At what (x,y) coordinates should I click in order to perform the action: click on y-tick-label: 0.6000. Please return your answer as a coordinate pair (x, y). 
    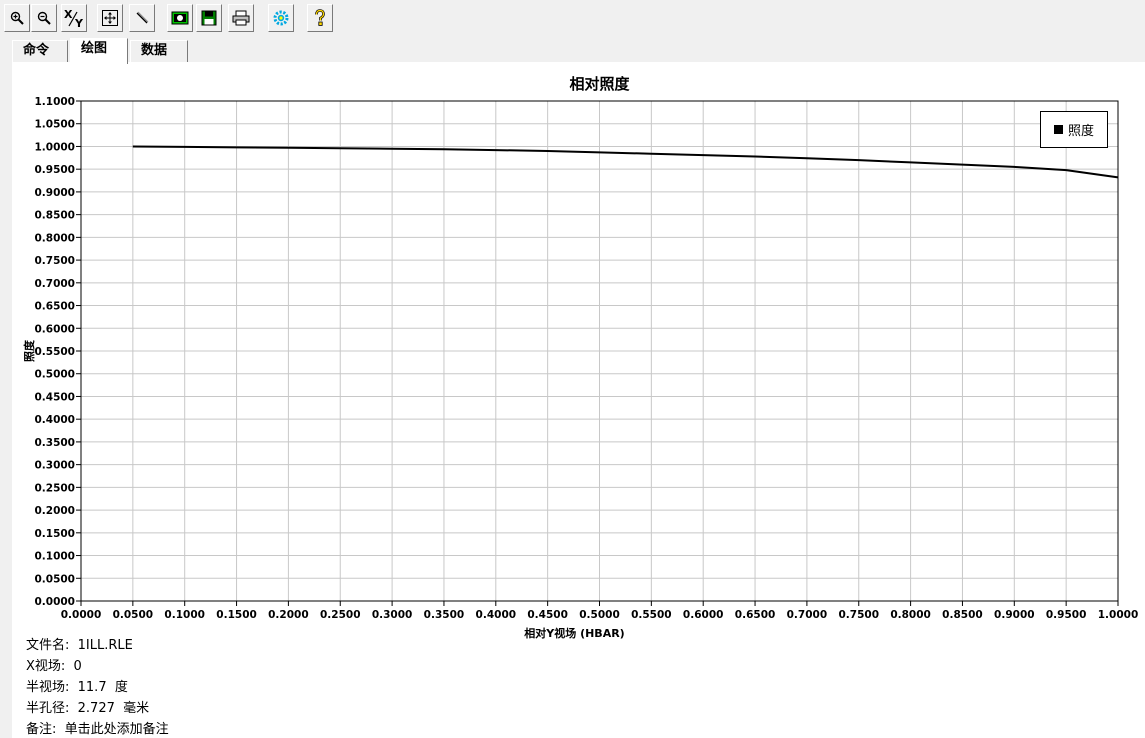
    Looking at the image, I should click on (54, 329).